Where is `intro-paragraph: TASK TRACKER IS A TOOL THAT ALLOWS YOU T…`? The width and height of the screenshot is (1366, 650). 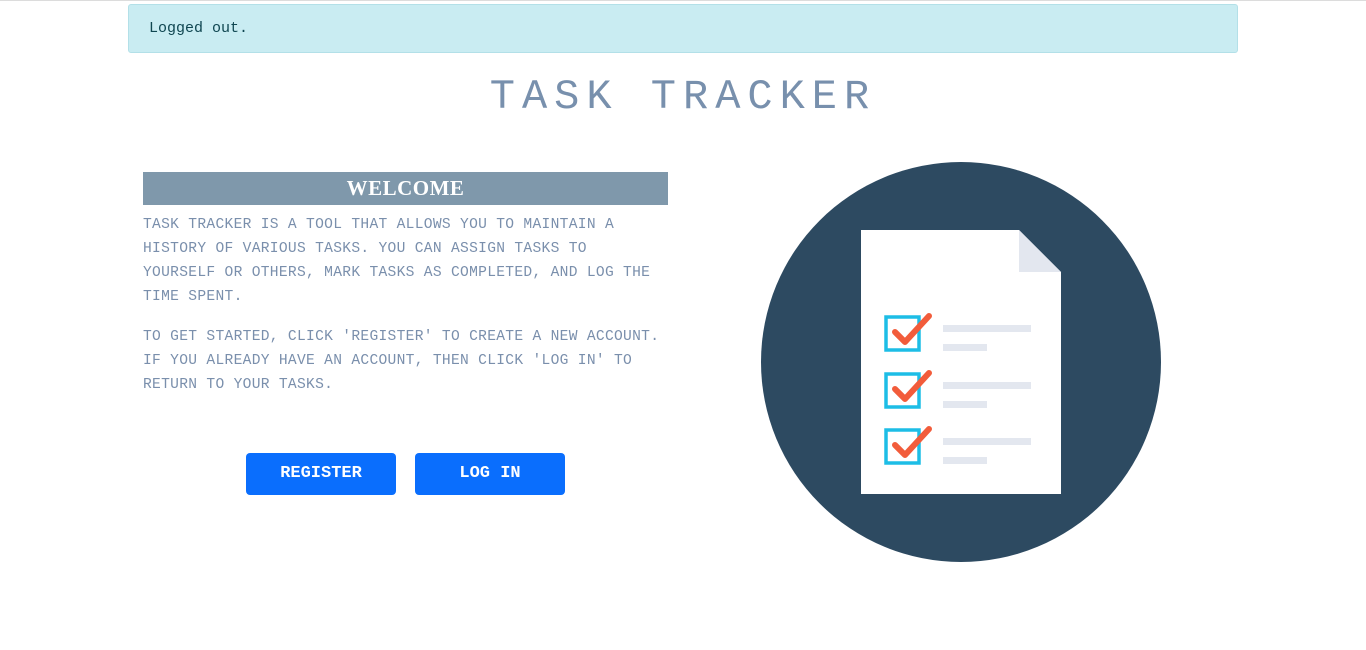 intro-paragraph: TASK TRACKER IS A TOOL THAT ALLOWS YOU T… is located at coordinates (397, 261).